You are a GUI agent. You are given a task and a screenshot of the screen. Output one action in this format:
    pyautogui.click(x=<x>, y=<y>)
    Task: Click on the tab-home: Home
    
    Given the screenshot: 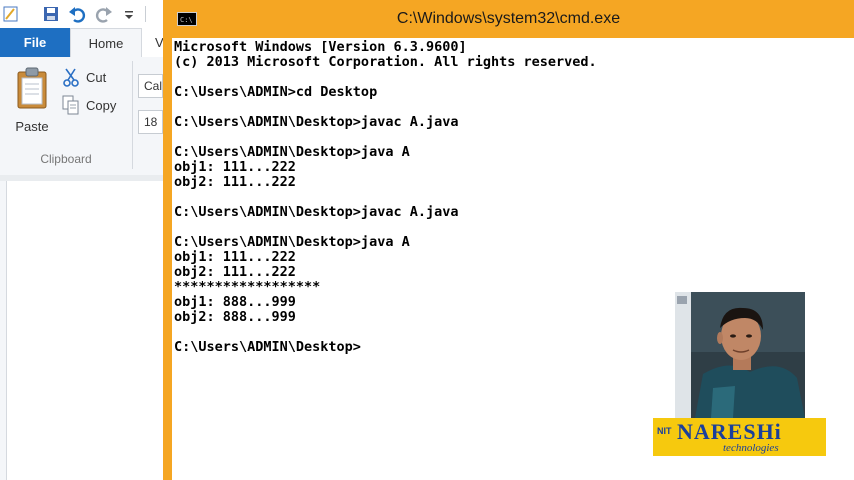 What is the action you would take?
    pyautogui.click(x=106, y=42)
    